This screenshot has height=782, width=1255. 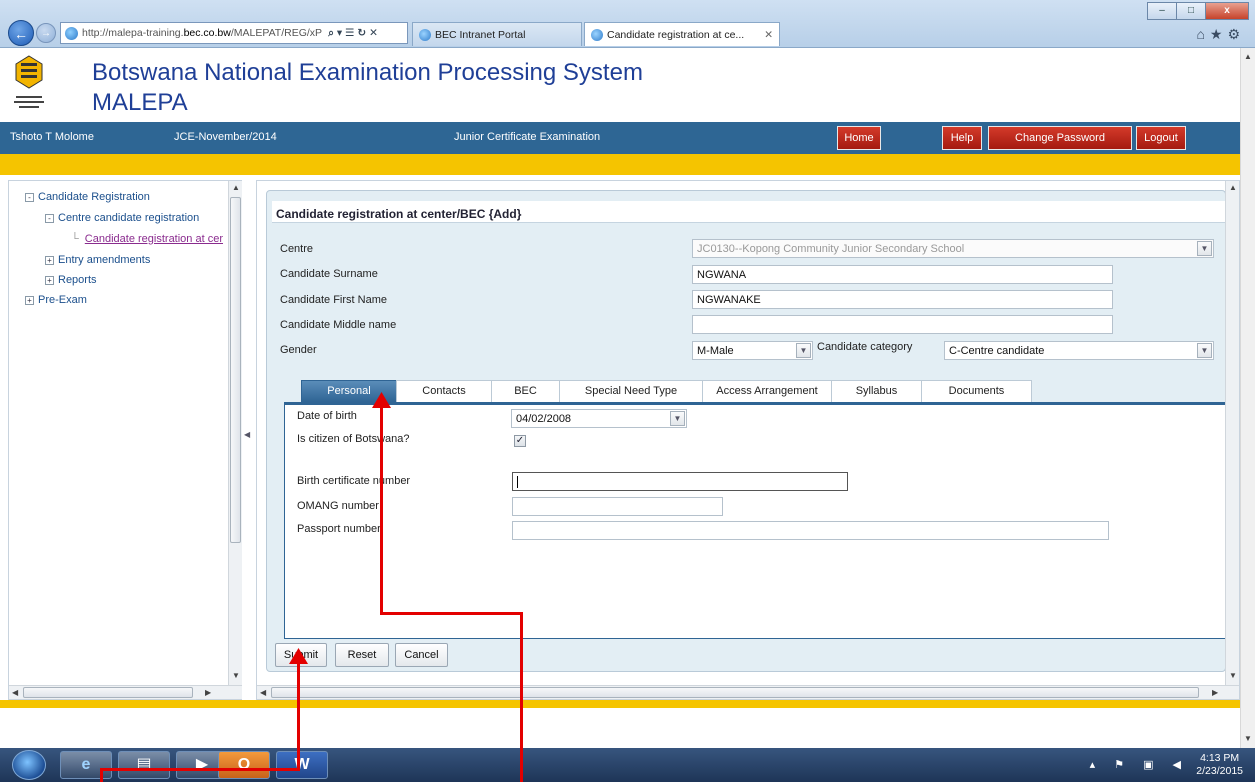 What do you see at coordinates (1220, 34) in the screenshot?
I see `home-favorites-settings-icons: ⌂★⚙` at bounding box center [1220, 34].